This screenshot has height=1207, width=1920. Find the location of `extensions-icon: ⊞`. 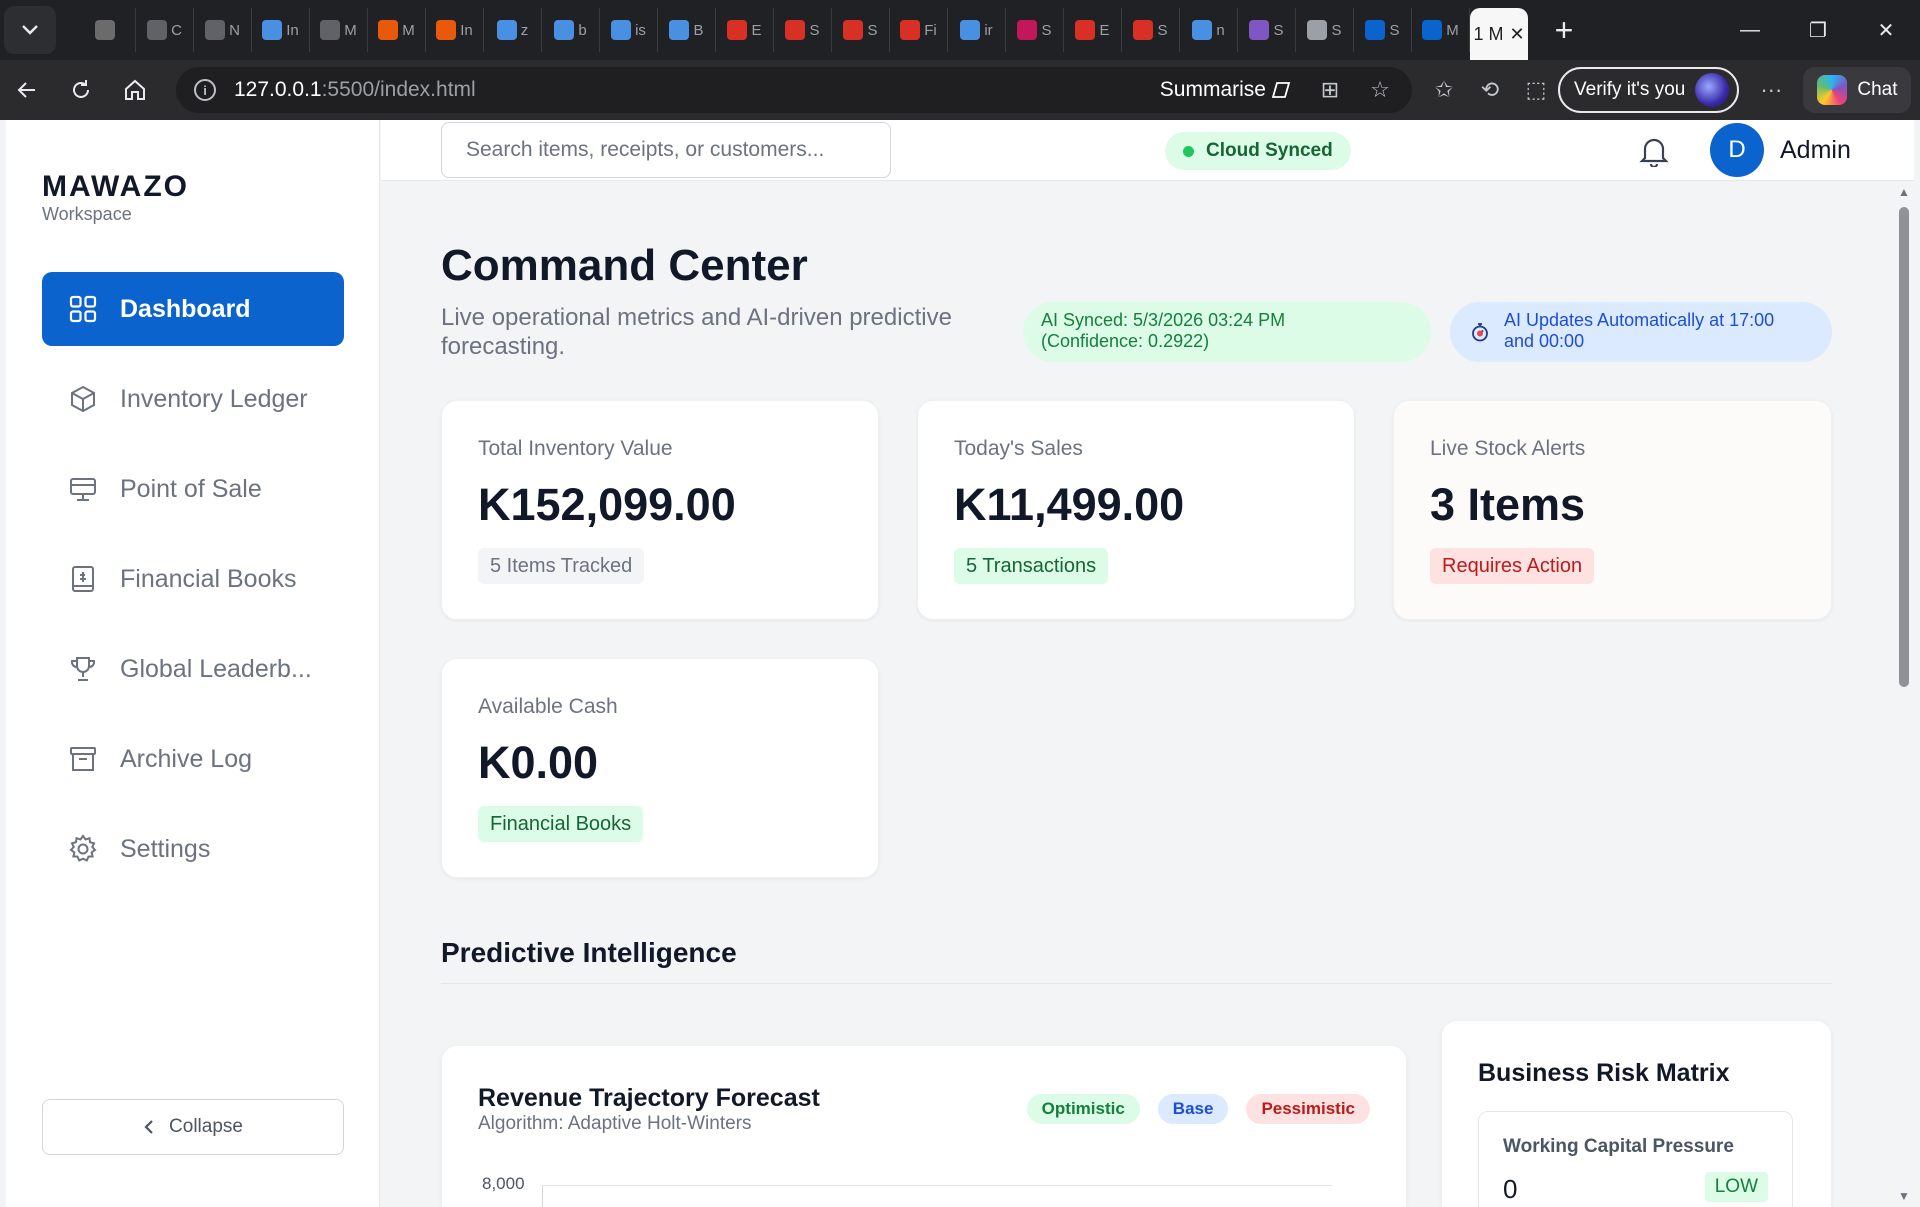

extensions-icon: ⊞ is located at coordinates (1330, 90).